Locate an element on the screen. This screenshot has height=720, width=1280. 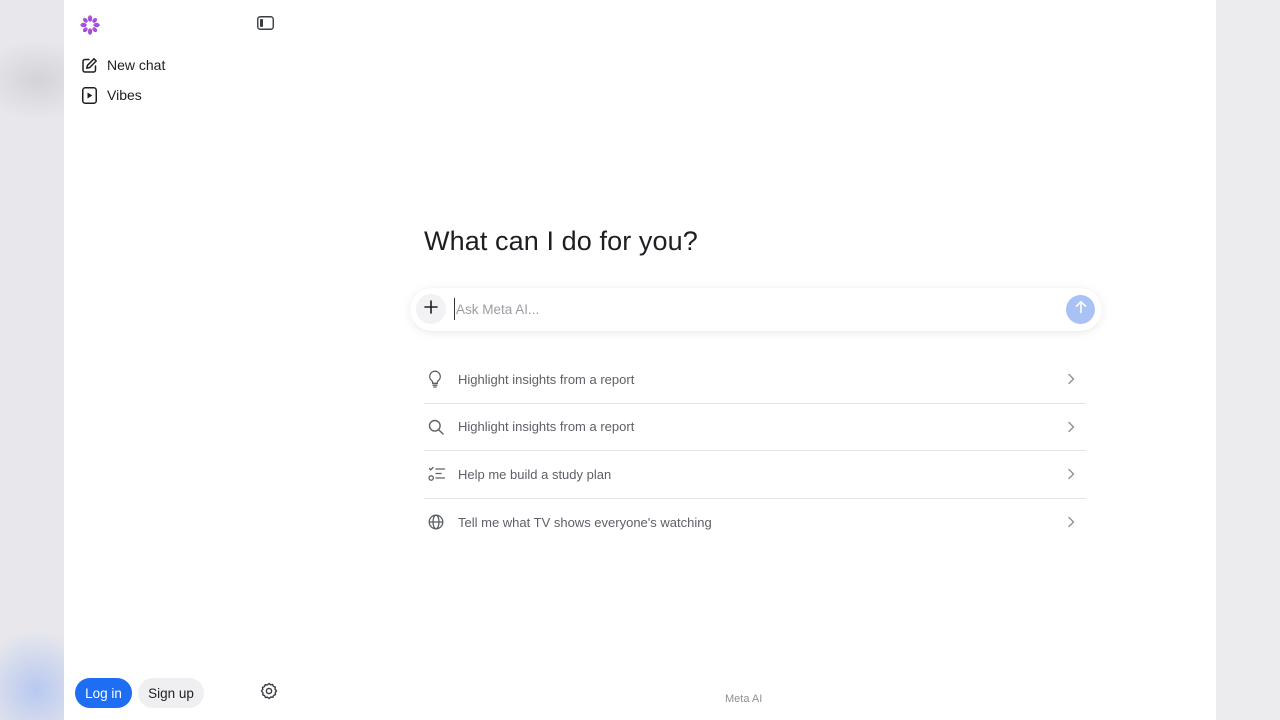
plus-icon is located at coordinates (431, 309).